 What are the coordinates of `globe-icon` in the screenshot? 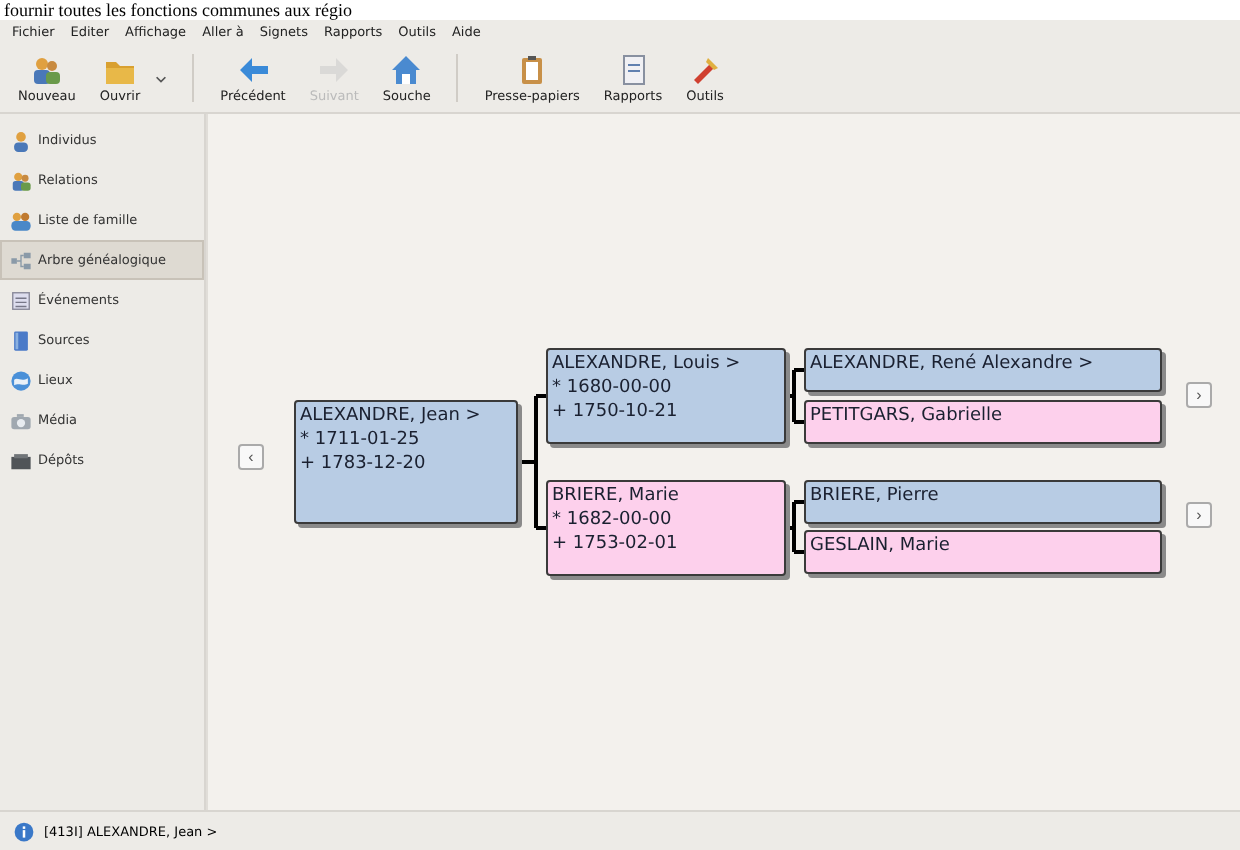 It's located at (21, 380).